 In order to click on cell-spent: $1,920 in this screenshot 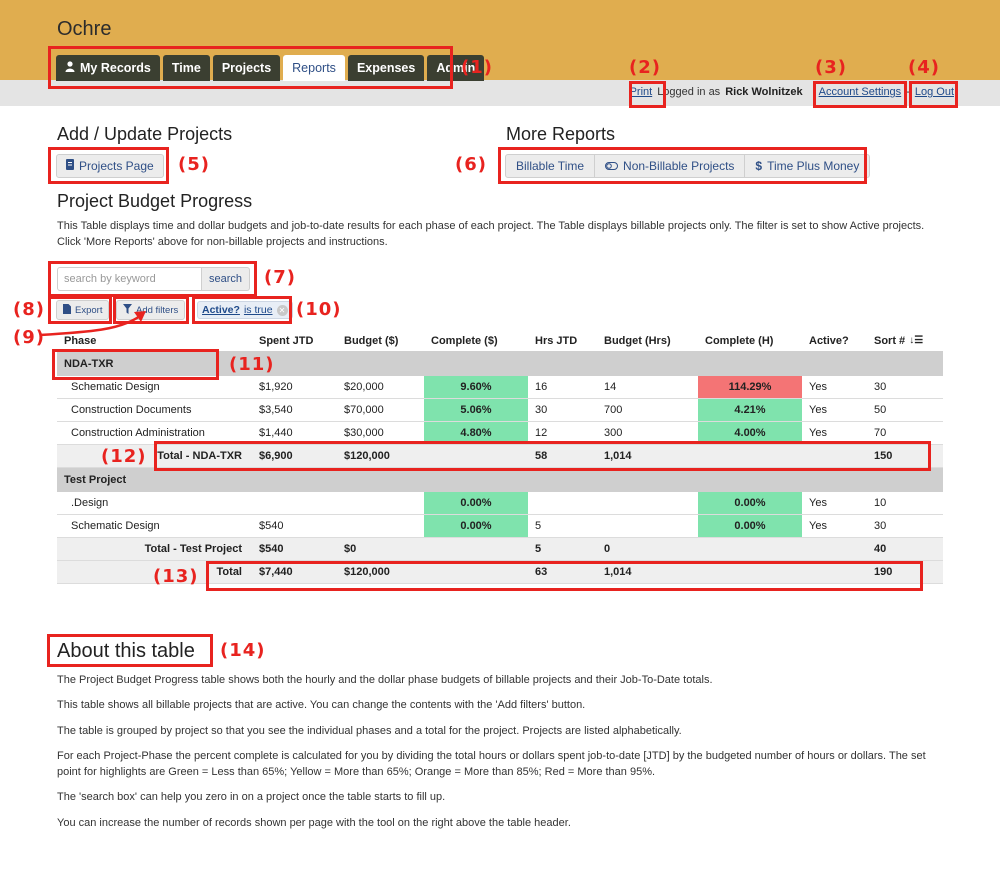, I will do `click(276, 387)`.